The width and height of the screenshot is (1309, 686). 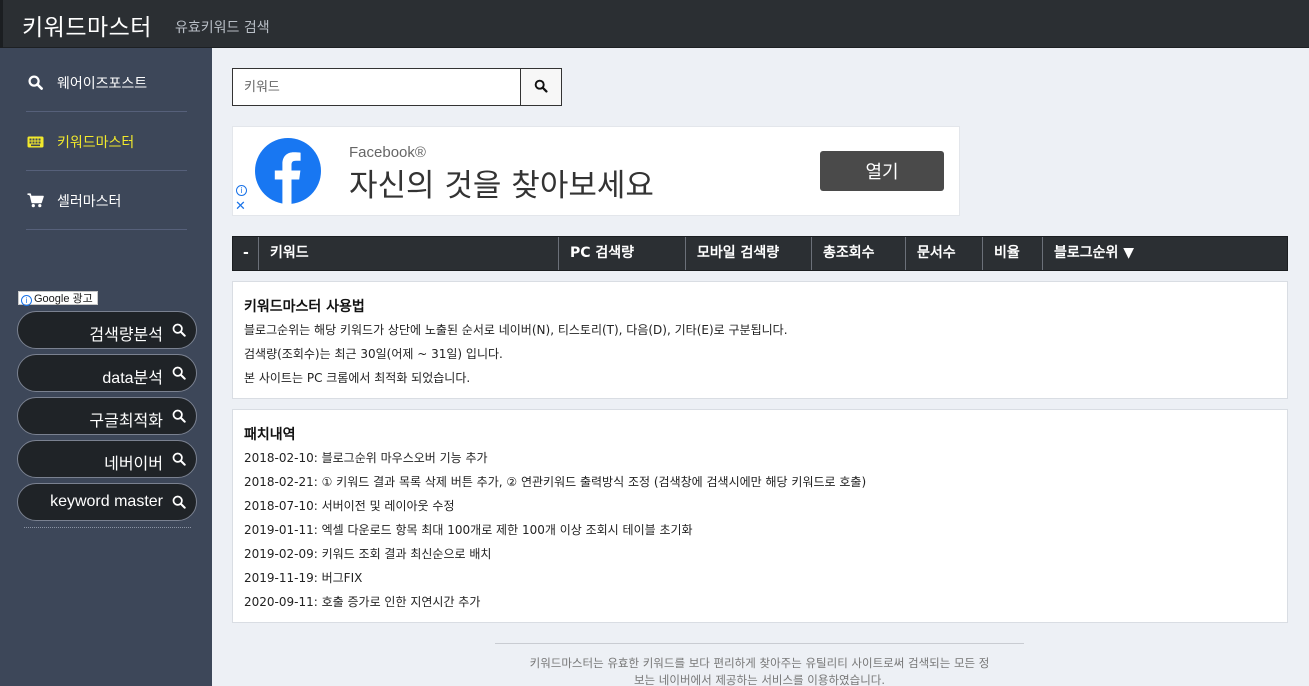 What do you see at coordinates (373, 354) in the screenshot?
I see `usage-line: 검색량(조회수)는 최근 30일(어제 ~ 31일) 입니다.` at bounding box center [373, 354].